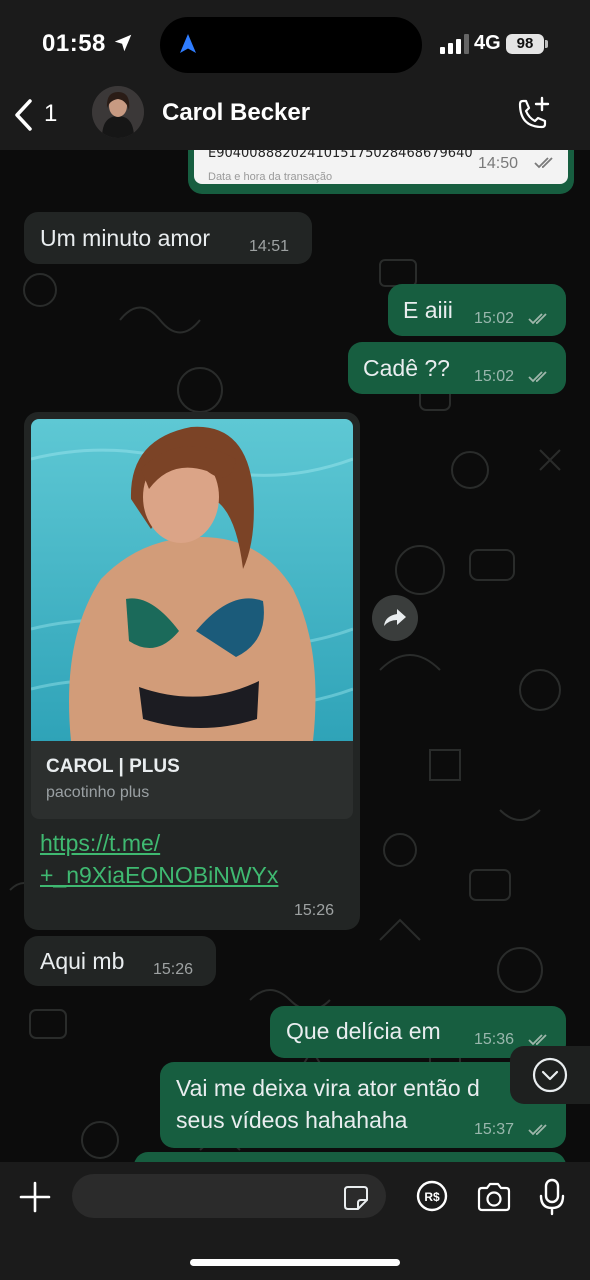 This screenshot has width=590, height=1280. What do you see at coordinates (292, 1120) in the screenshot?
I see `message-text: seus vídeos hahahaha` at bounding box center [292, 1120].